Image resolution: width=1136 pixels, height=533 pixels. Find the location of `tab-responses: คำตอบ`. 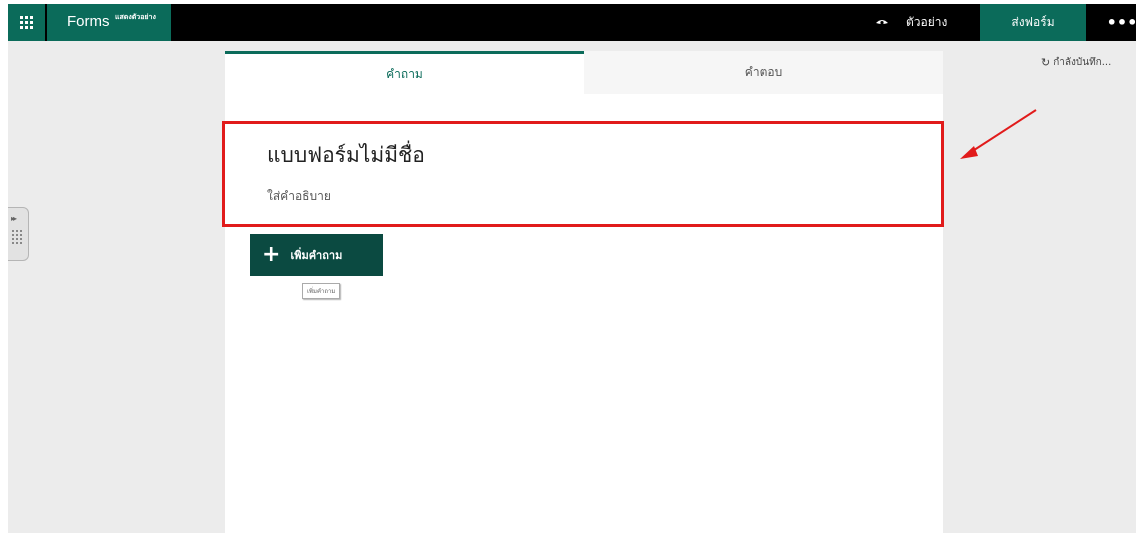

tab-responses: คำตอบ is located at coordinates (763, 72).